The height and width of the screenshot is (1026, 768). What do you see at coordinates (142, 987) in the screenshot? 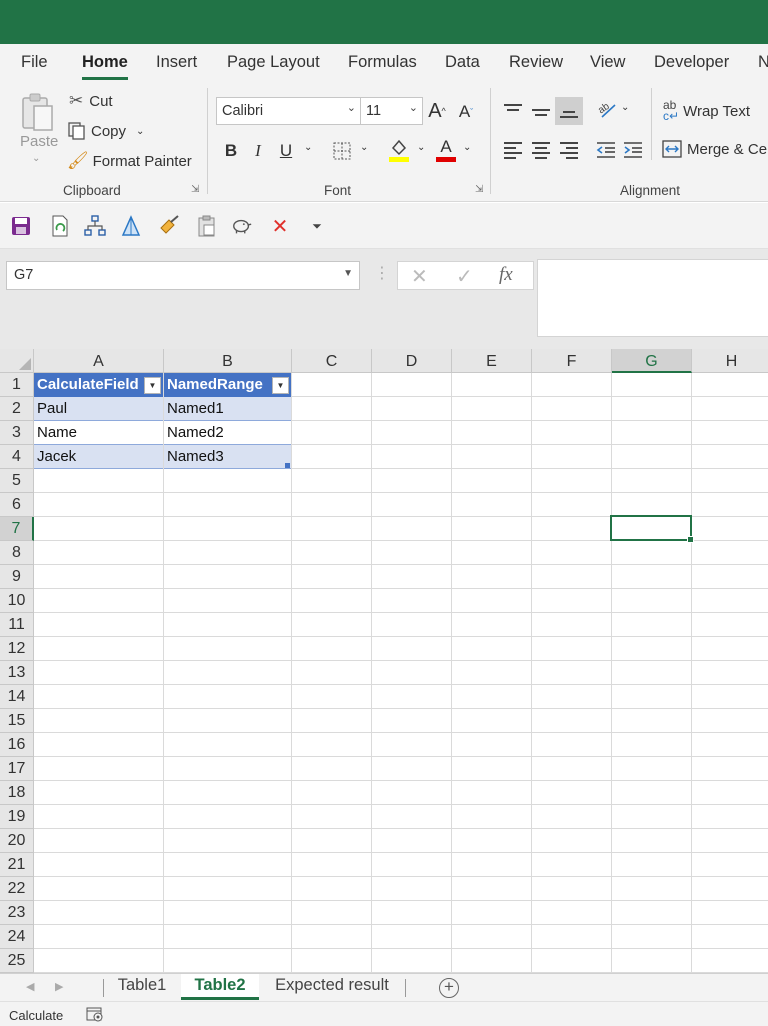
I see `sheet-tab-table1: Table1` at bounding box center [142, 987].